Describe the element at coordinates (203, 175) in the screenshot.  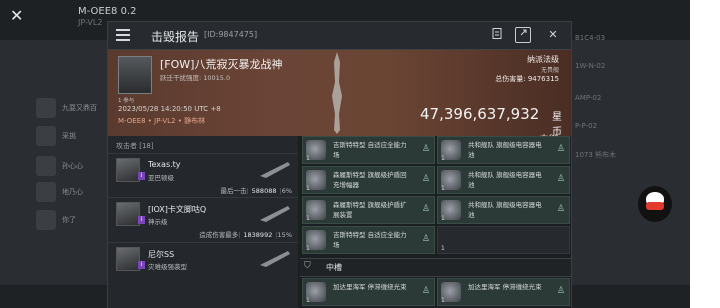
I see `attacker-row: i Texas.ty 亚巴顿级 最后一击| 588088 |6%` at that location.